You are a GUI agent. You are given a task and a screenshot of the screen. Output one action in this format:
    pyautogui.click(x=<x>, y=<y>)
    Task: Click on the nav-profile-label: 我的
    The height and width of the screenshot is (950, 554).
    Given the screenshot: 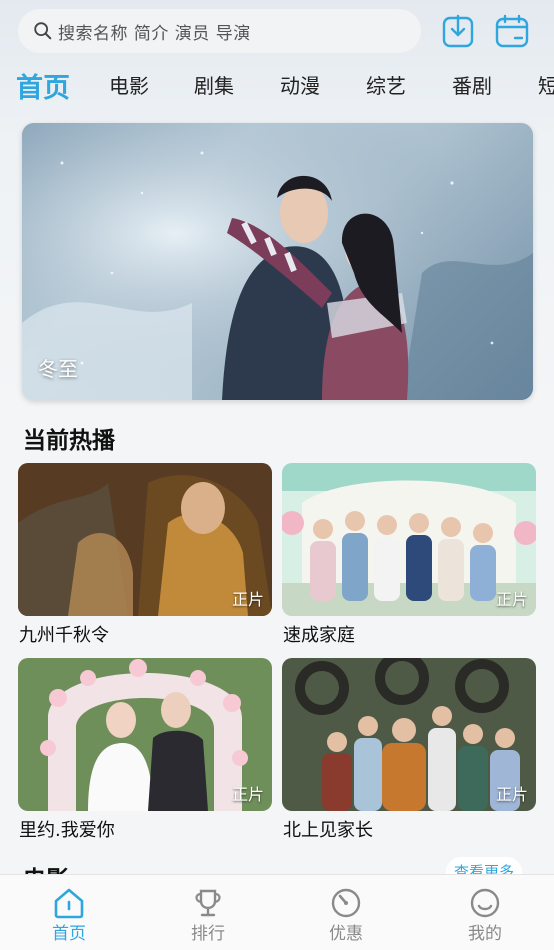 What is the action you would take?
    pyautogui.click(x=485, y=934)
    